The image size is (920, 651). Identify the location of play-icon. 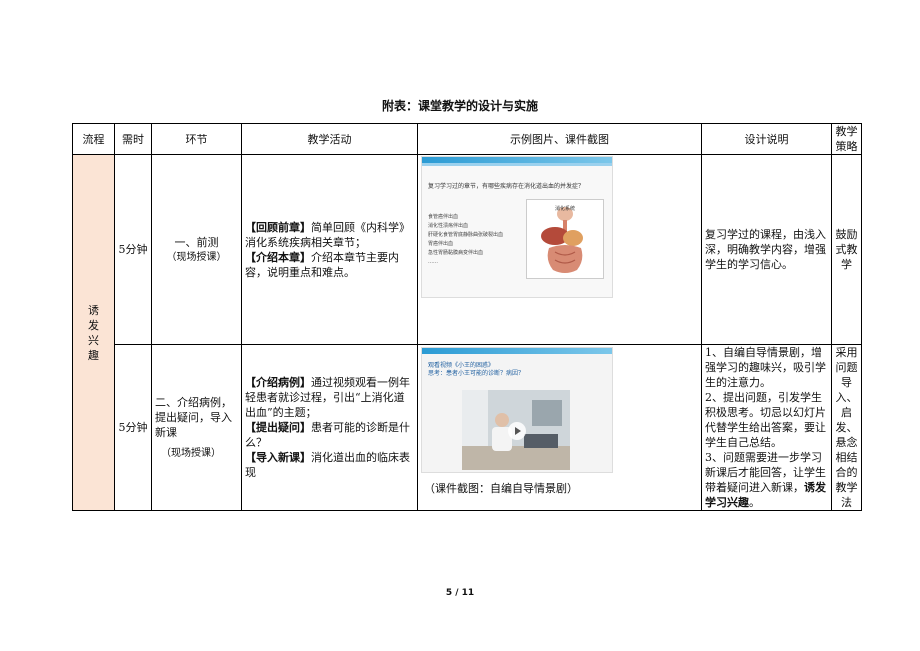
(517, 431).